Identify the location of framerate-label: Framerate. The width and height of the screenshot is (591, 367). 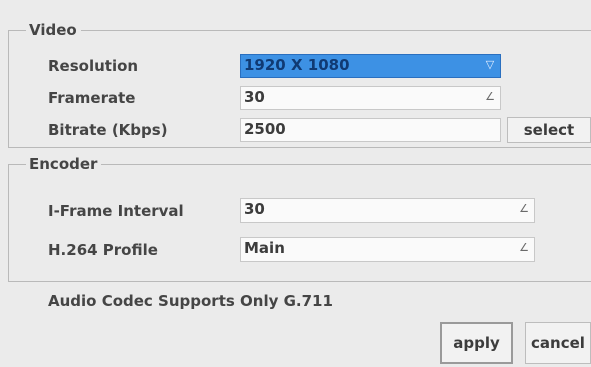
(92, 98).